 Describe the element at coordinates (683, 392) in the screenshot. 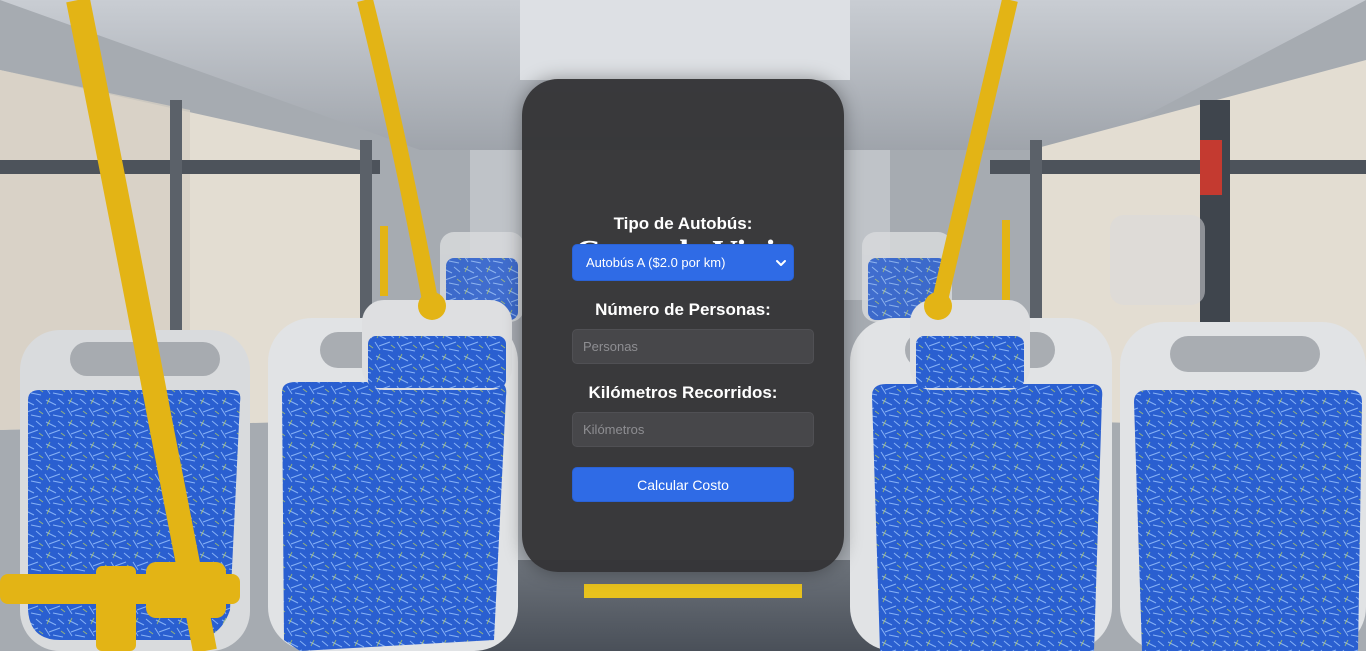

I see `kilometers-label: Kilómetros Recorridos:` at that location.